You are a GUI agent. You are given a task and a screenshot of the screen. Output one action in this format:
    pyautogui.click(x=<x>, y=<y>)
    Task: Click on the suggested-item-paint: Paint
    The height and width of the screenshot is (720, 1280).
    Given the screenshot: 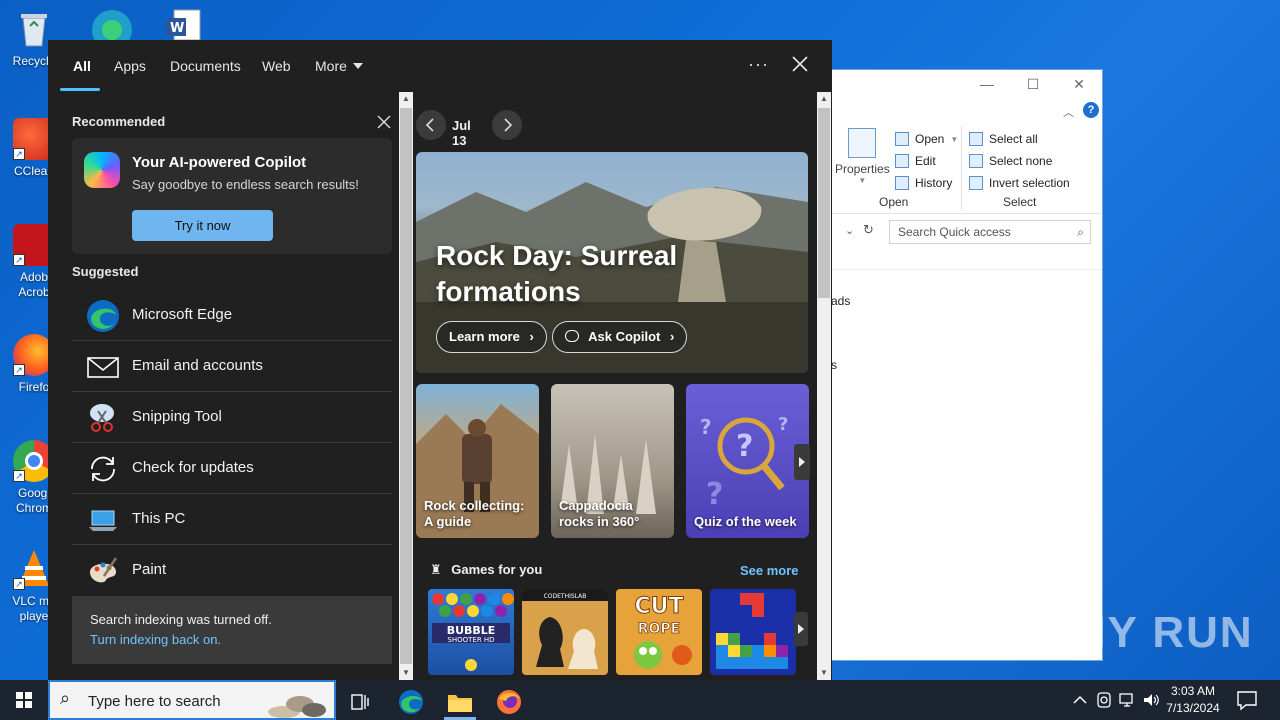 What is the action you would take?
    pyautogui.click(x=232, y=570)
    